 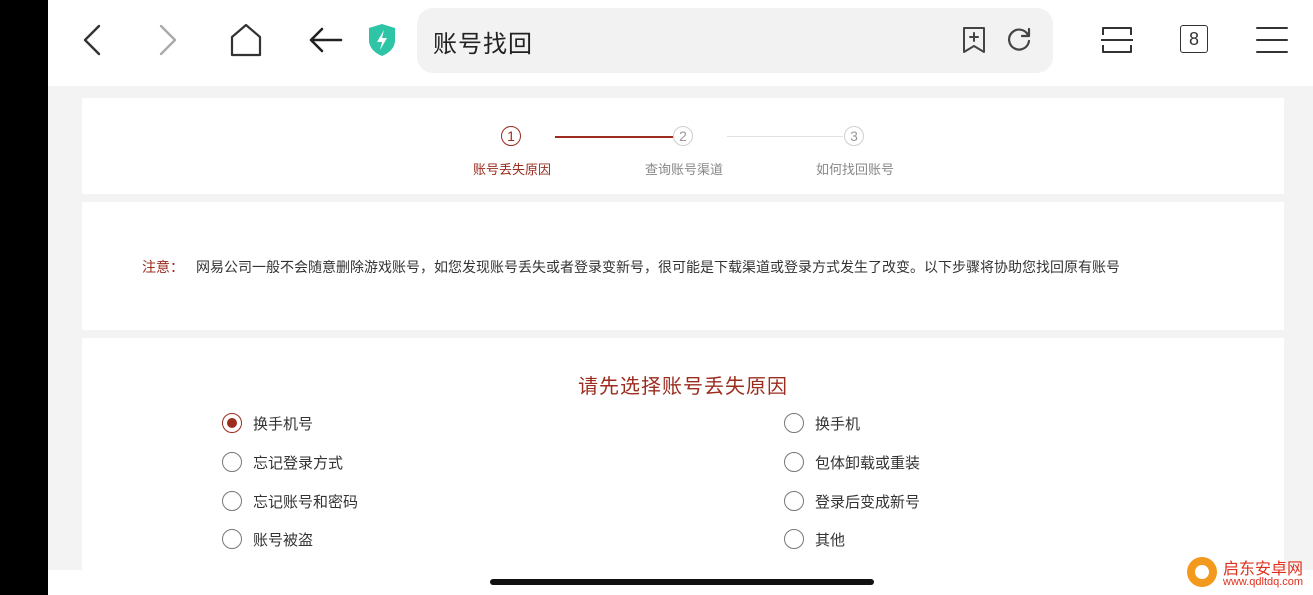 I want to click on option-new-account-after-login: 登录后变成新号, so click(x=852, y=501).